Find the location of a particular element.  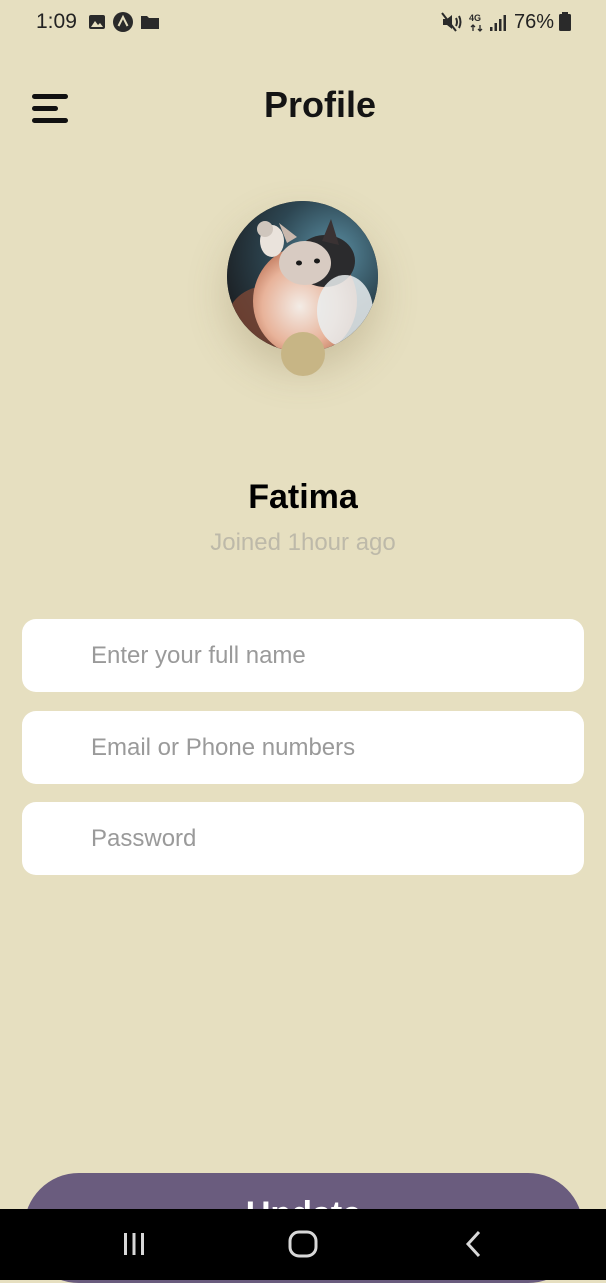

avatar-edit-button is located at coordinates (303, 354).